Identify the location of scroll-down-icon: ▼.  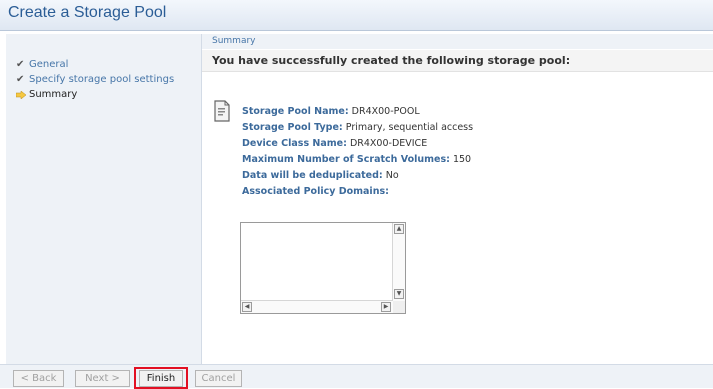
(399, 294).